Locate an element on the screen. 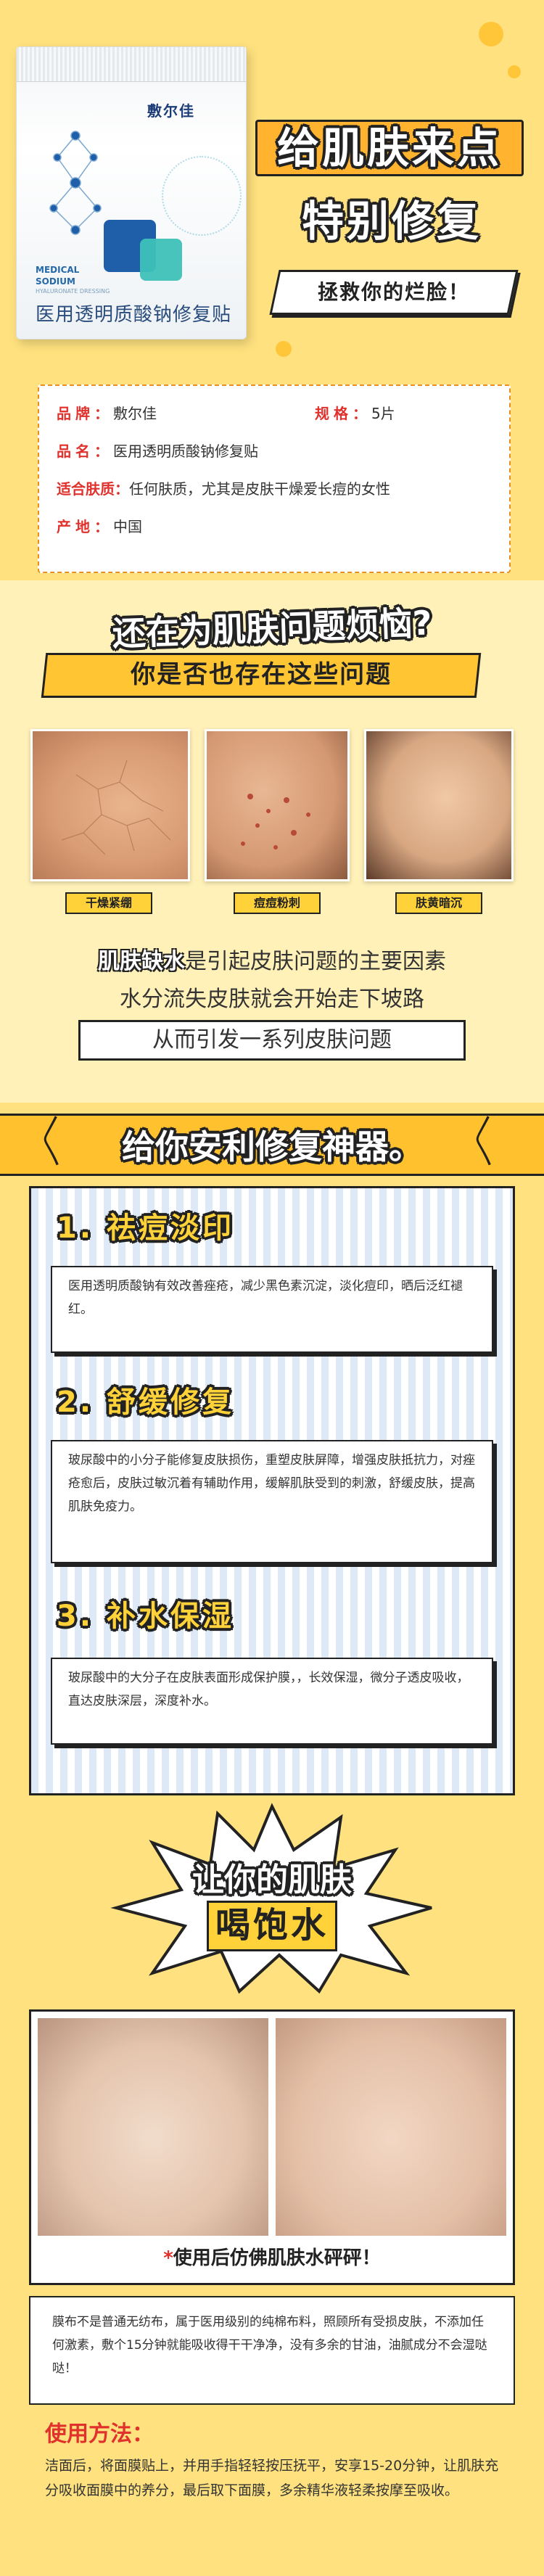 The image size is (544, 2576). cause-highlight: 肌肤缺水 is located at coordinates (142, 961).